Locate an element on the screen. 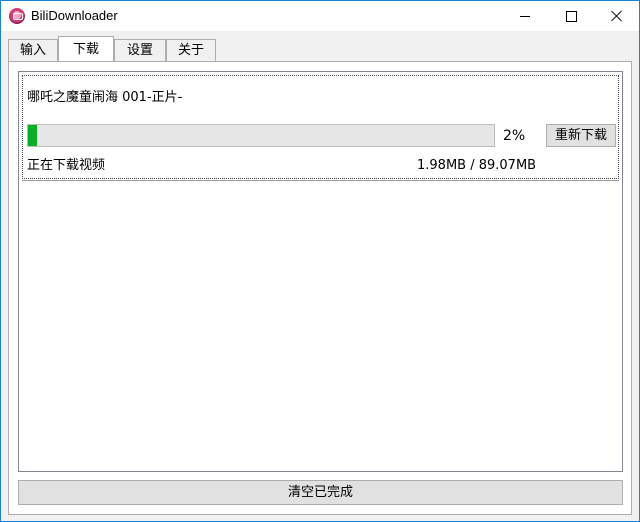 The height and width of the screenshot is (522, 640). maximize-button is located at coordinates (571, 16).